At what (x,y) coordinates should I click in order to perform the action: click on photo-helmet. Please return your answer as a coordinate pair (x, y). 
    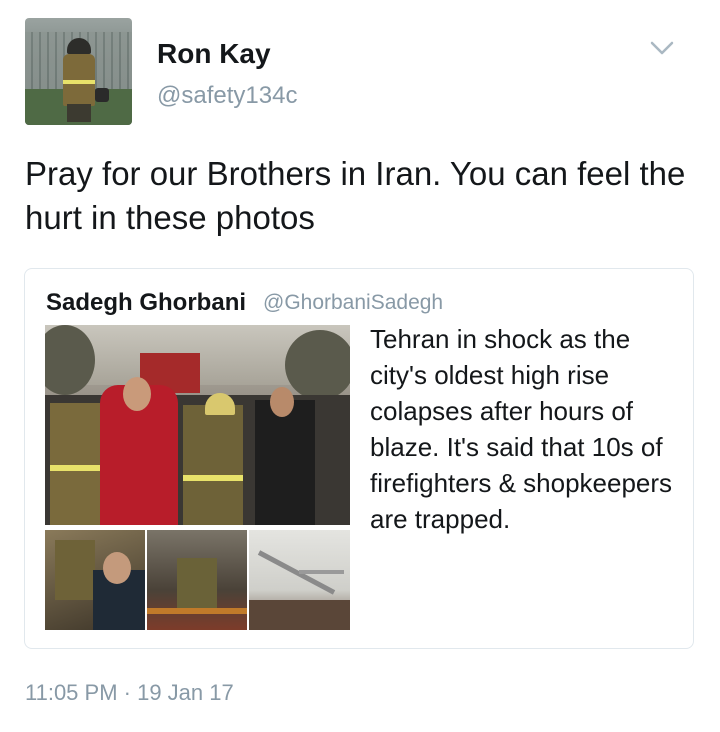
    Looking at the image, I should click on (220, 404).